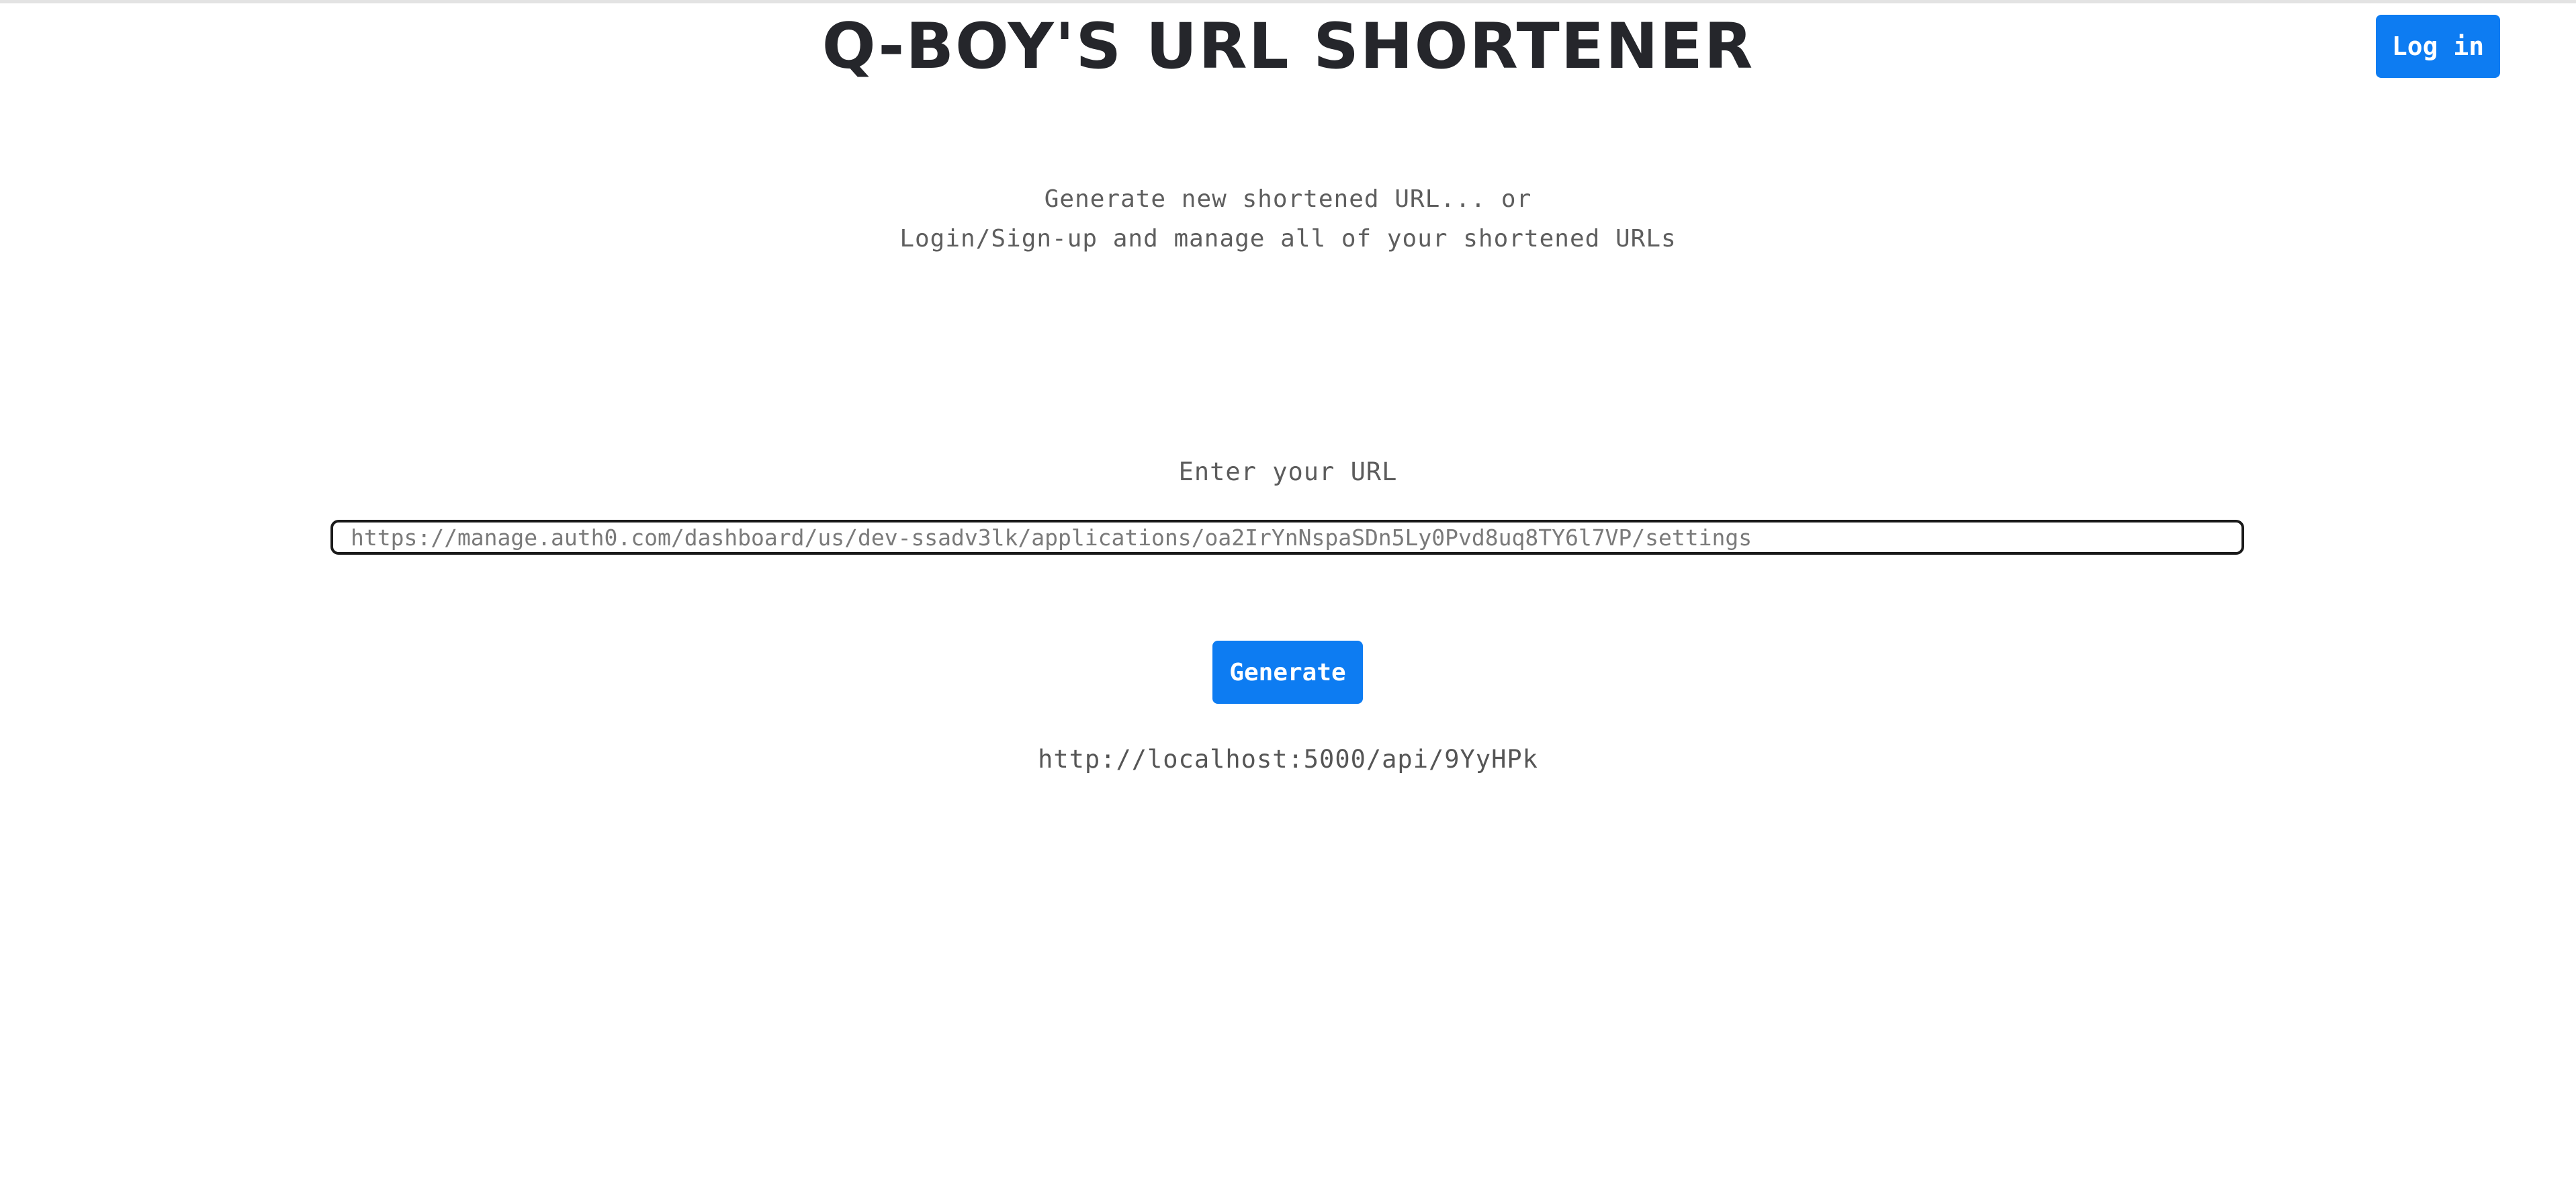  Describe the element at coordinates (1287, 673) in the screenshot. I see `generate-button: Generate` at that location.